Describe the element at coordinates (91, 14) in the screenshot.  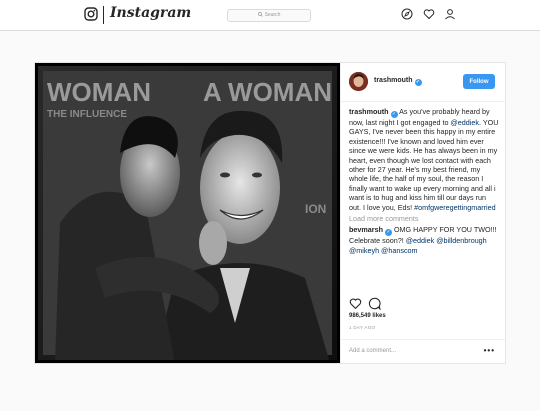
I see `instagram-glyph-icon` at that location.